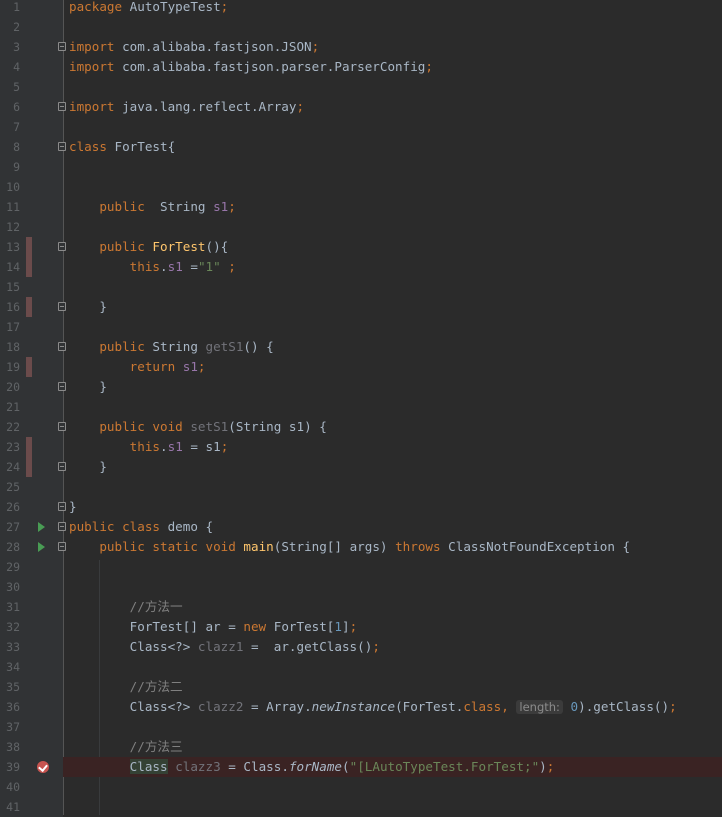 The image size is (722, 817). Describe the element at coordinates (31, 27) in the screenshot. I see `line-gutter: 2` at that location.